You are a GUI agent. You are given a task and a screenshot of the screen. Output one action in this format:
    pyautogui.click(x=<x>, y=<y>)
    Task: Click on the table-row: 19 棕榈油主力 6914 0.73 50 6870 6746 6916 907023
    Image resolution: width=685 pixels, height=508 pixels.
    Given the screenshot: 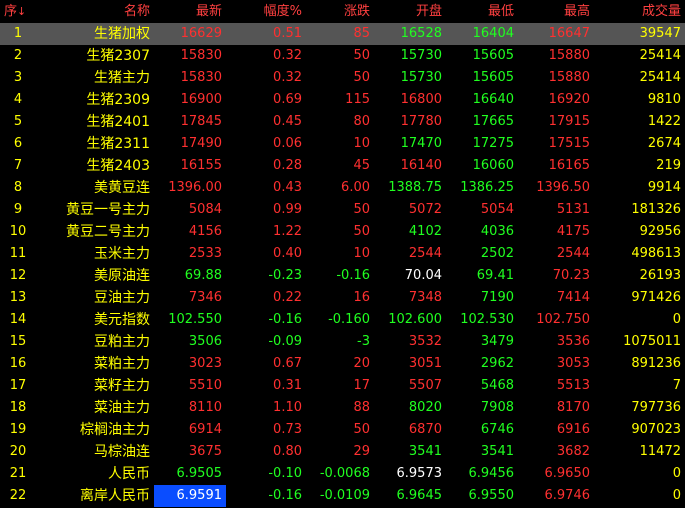 What is the action you would take?
    pyautogui.click(x=342, y=430)
    